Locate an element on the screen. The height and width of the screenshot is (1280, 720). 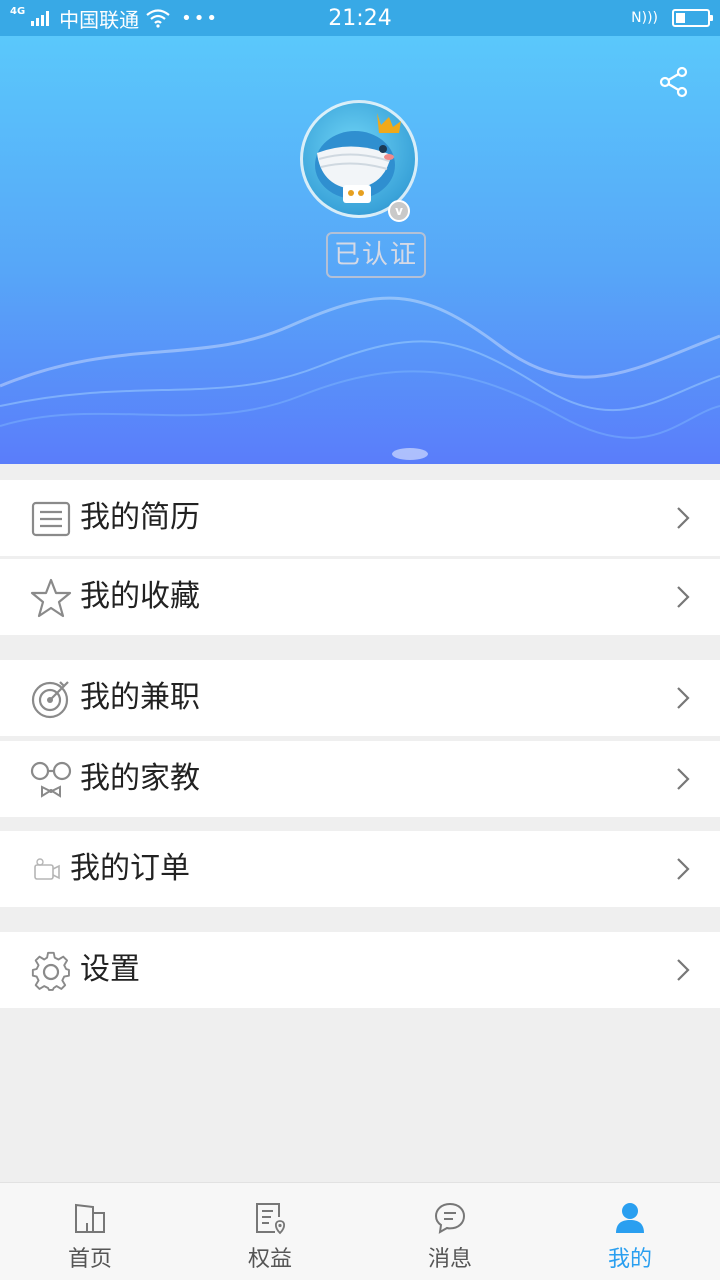
status-right: N))) is located at coordinates (672, 18).